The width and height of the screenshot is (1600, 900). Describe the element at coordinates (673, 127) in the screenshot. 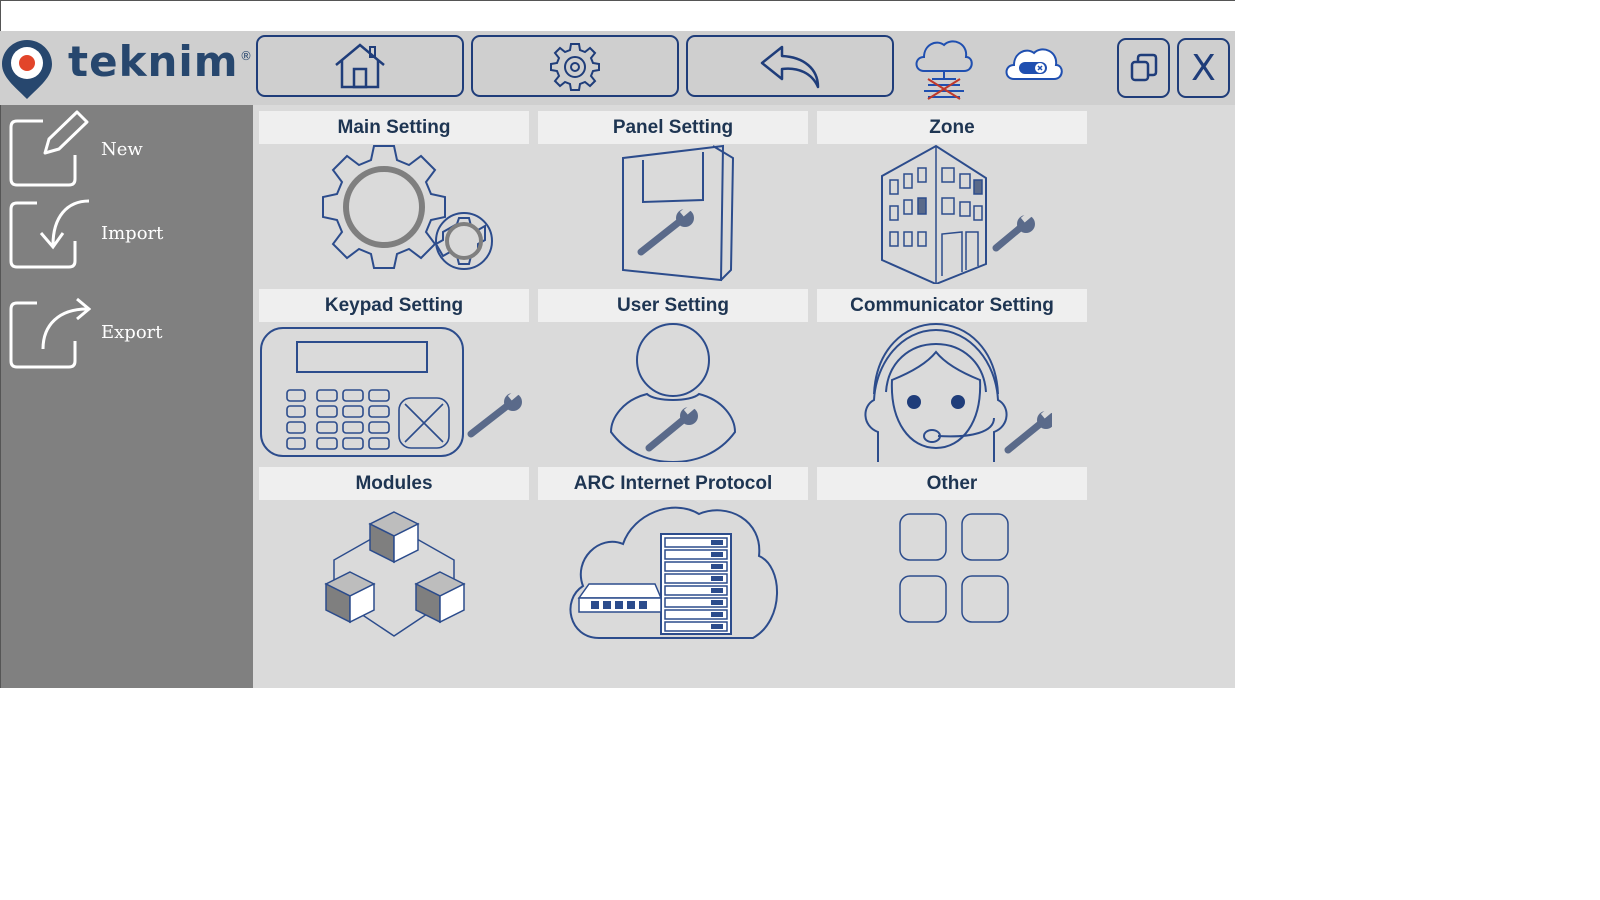

I see `tile-header: Panel Setting` at that location.